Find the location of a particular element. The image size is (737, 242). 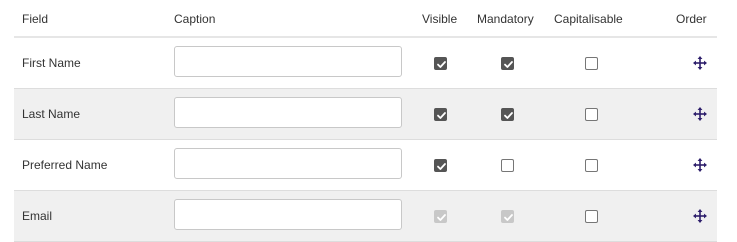

header-field: Field is located at coordinates (35, 19).